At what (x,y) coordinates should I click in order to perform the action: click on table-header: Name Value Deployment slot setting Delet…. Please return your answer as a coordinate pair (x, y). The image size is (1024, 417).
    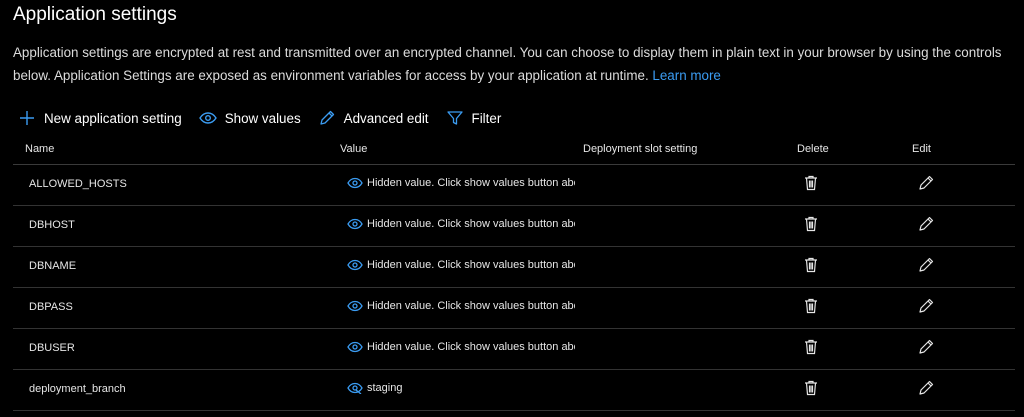
    Looking at the image, I should click on (514, 150).